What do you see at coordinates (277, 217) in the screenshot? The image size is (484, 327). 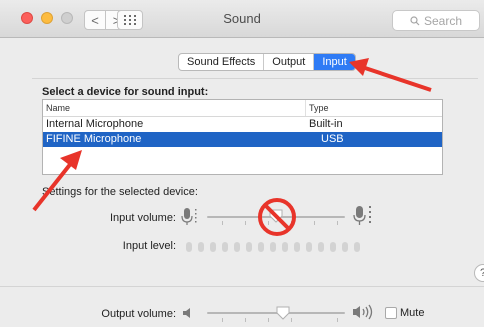 I see `prohibited-icon` at bounding box center [277, 217].